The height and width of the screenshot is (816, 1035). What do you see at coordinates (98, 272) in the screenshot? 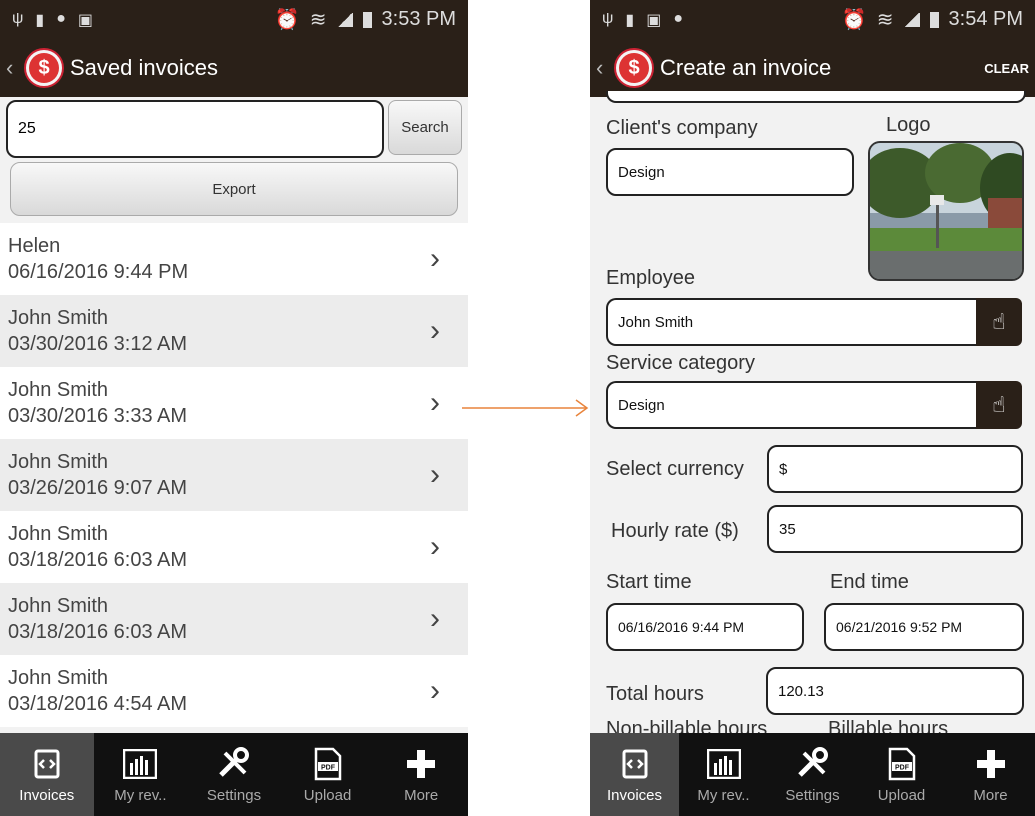
I see `list-item-date: 06/16/2016 9:44 PM` at bounding box center [98, 272].